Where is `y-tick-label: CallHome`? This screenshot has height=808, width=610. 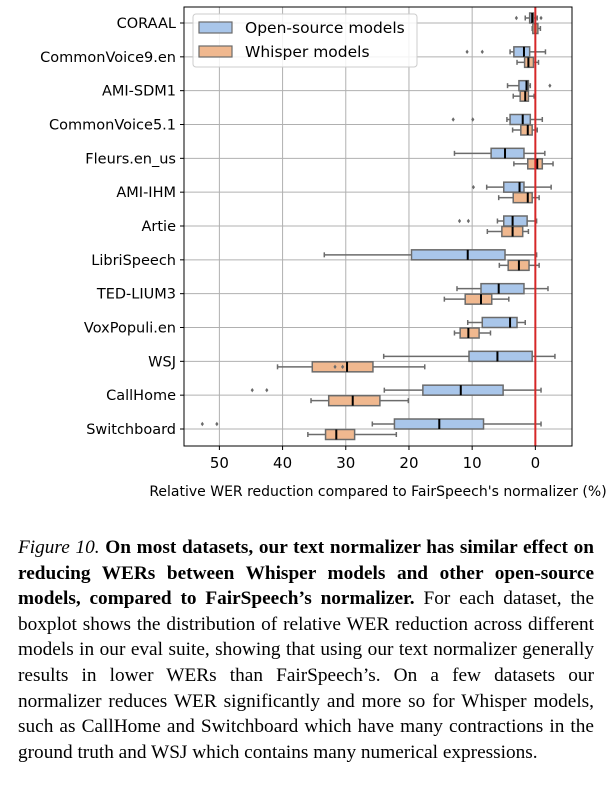 y-tick-label: CallHome is located at coordinates (141, 396).